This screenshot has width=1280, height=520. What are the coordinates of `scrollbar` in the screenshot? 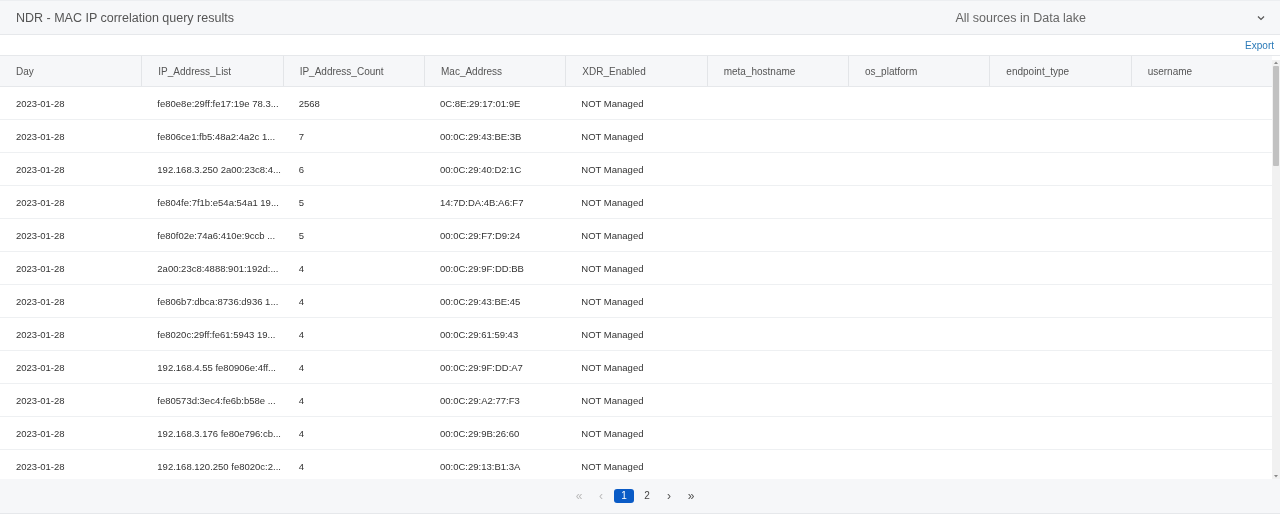 It's located at (1276, 269).